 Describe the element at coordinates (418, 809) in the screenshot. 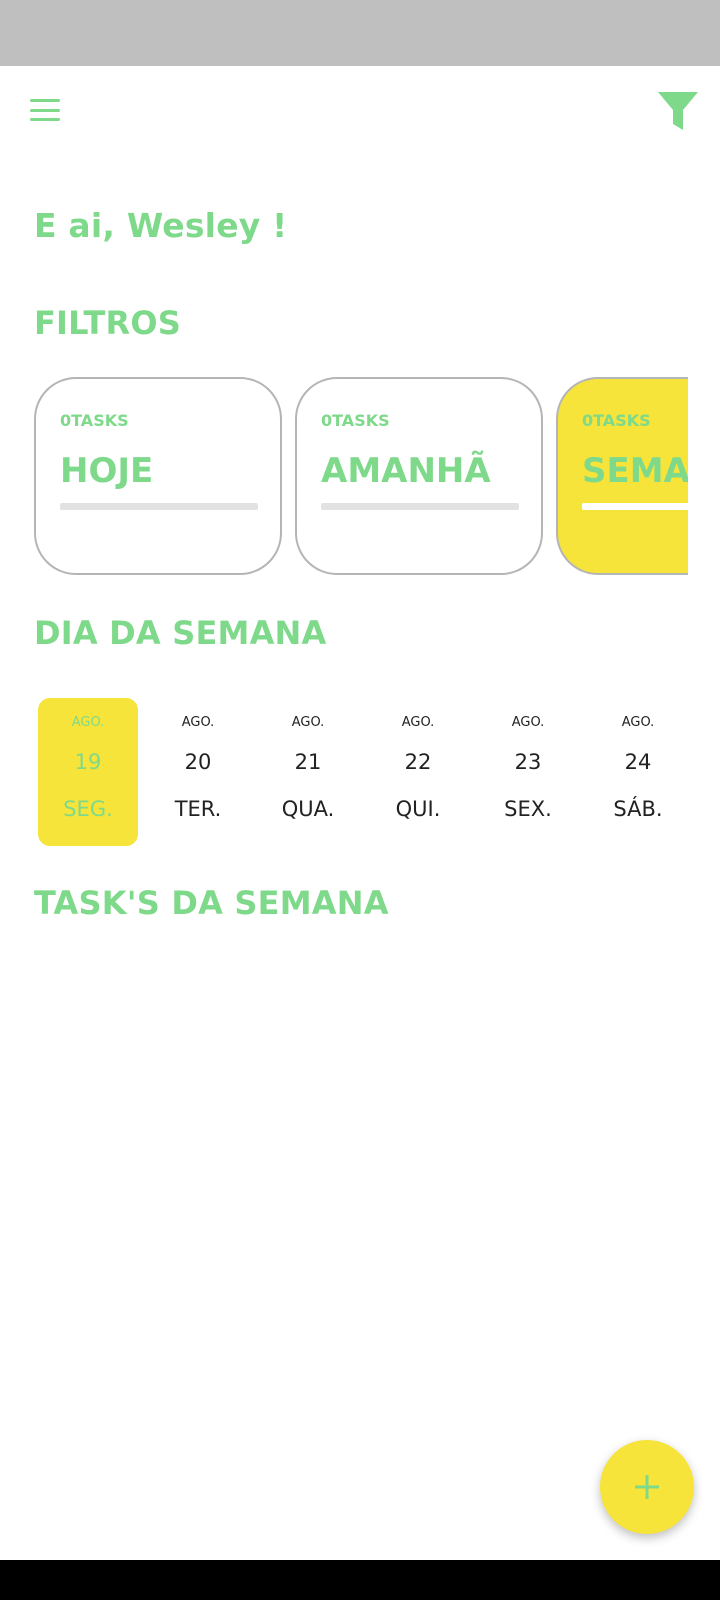

I see `day-weekday: QUI.` at that location.